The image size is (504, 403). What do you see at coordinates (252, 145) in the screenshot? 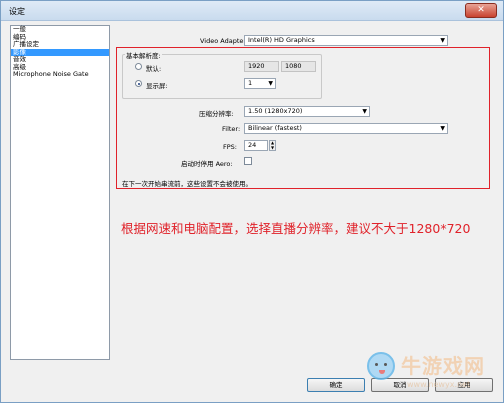
I see `fps-value: 24` at bounding box center [252, 145].